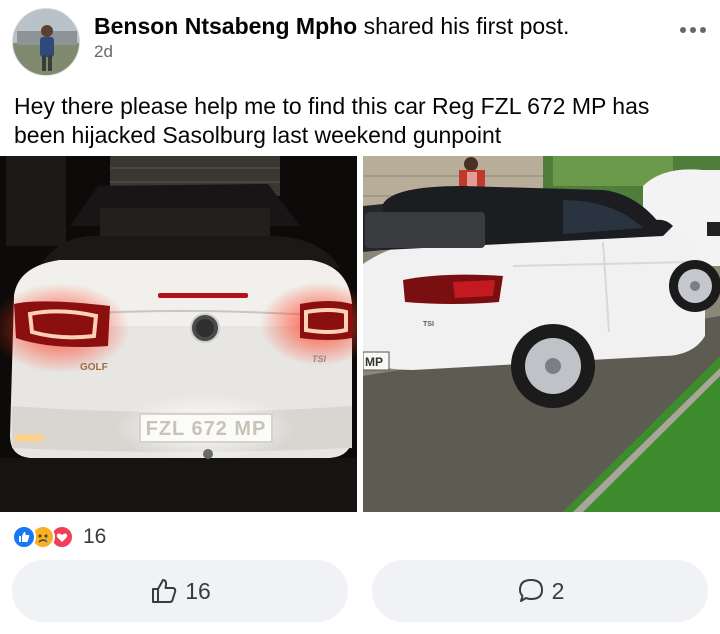  I want to click on avatar-image, so click(46, 42).